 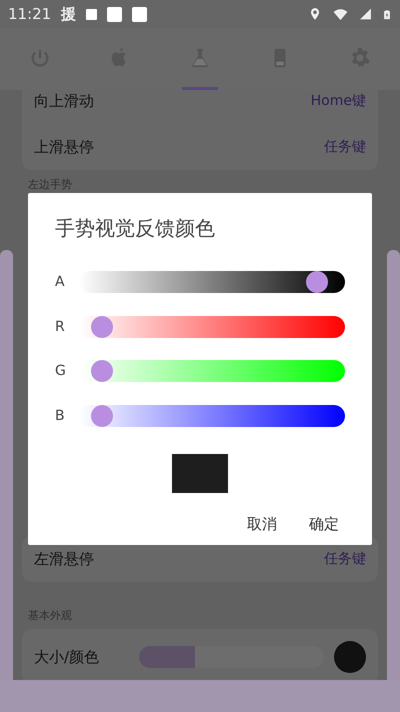 I want to click on dialog-button: 取消, so click(x=262, y=524).